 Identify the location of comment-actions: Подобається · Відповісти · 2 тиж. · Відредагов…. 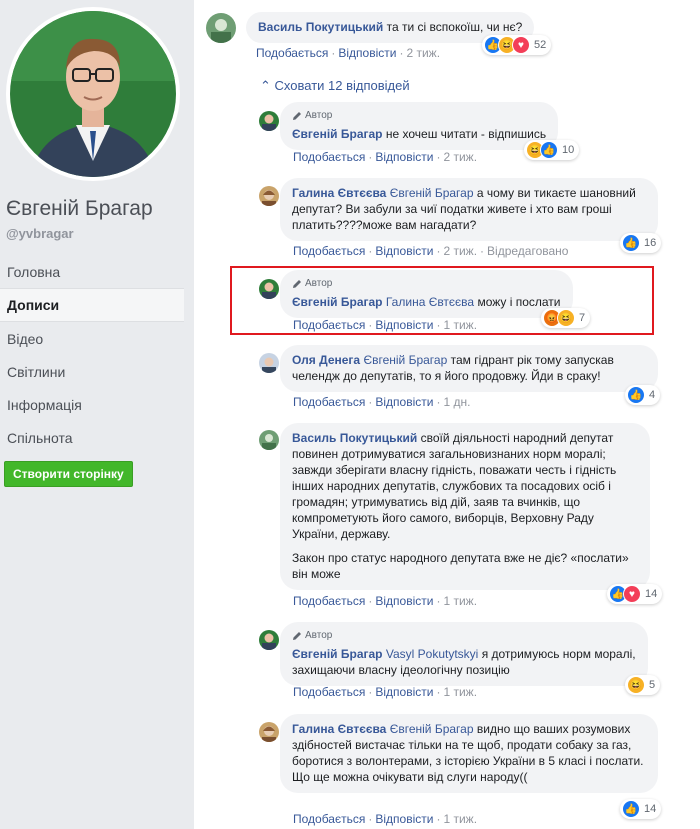
(431, 251).